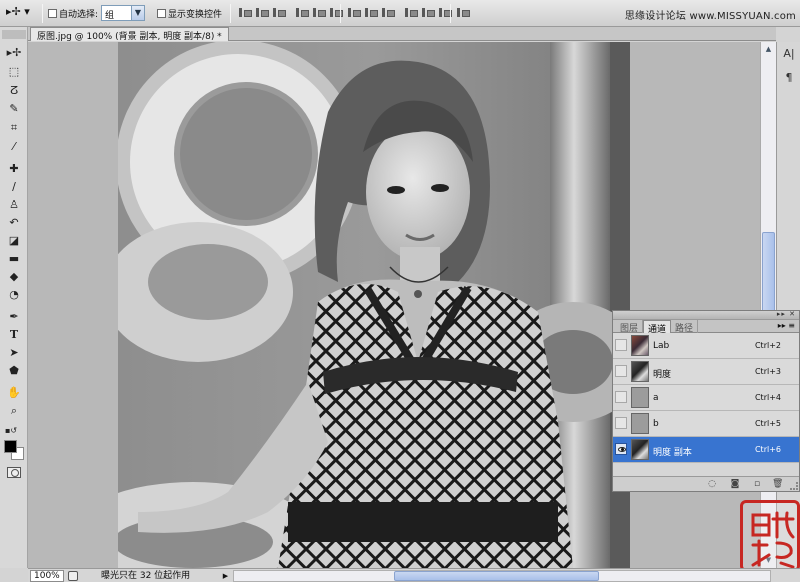 This screenshot has height=582, width=800. Describe the element at coordinates (18, 11) in the screenshot. I see `move-tool-icon: ▸✢ ▾` at that location.